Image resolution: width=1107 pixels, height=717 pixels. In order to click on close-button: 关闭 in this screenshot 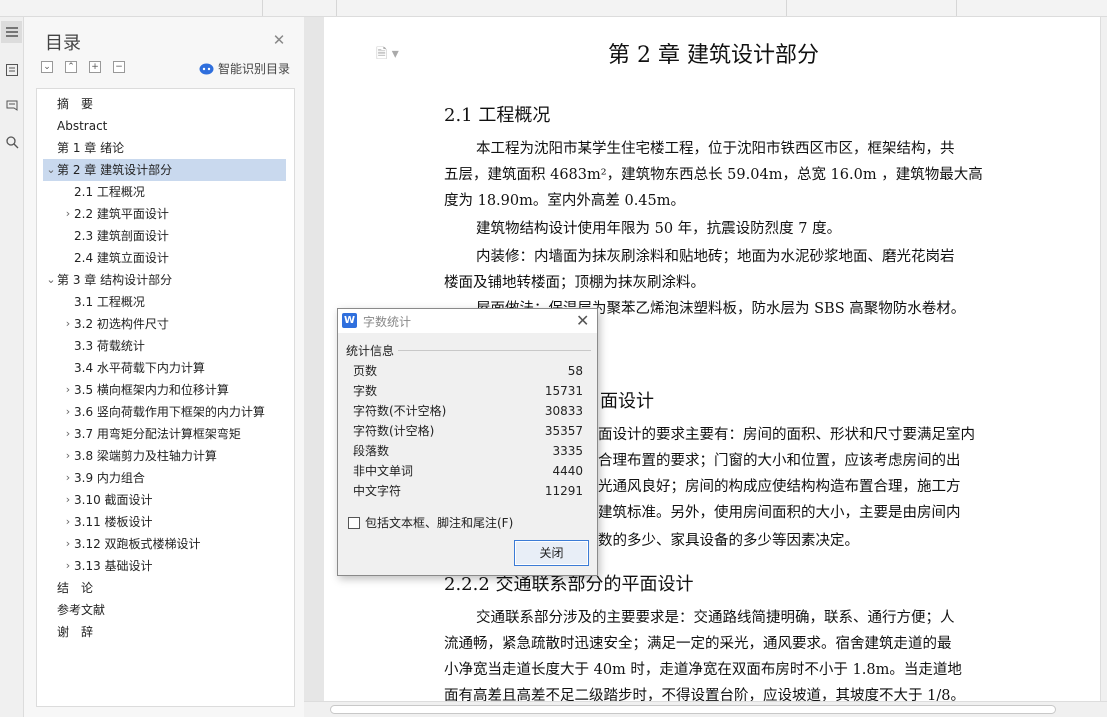, I will do `click(551, 553)`.